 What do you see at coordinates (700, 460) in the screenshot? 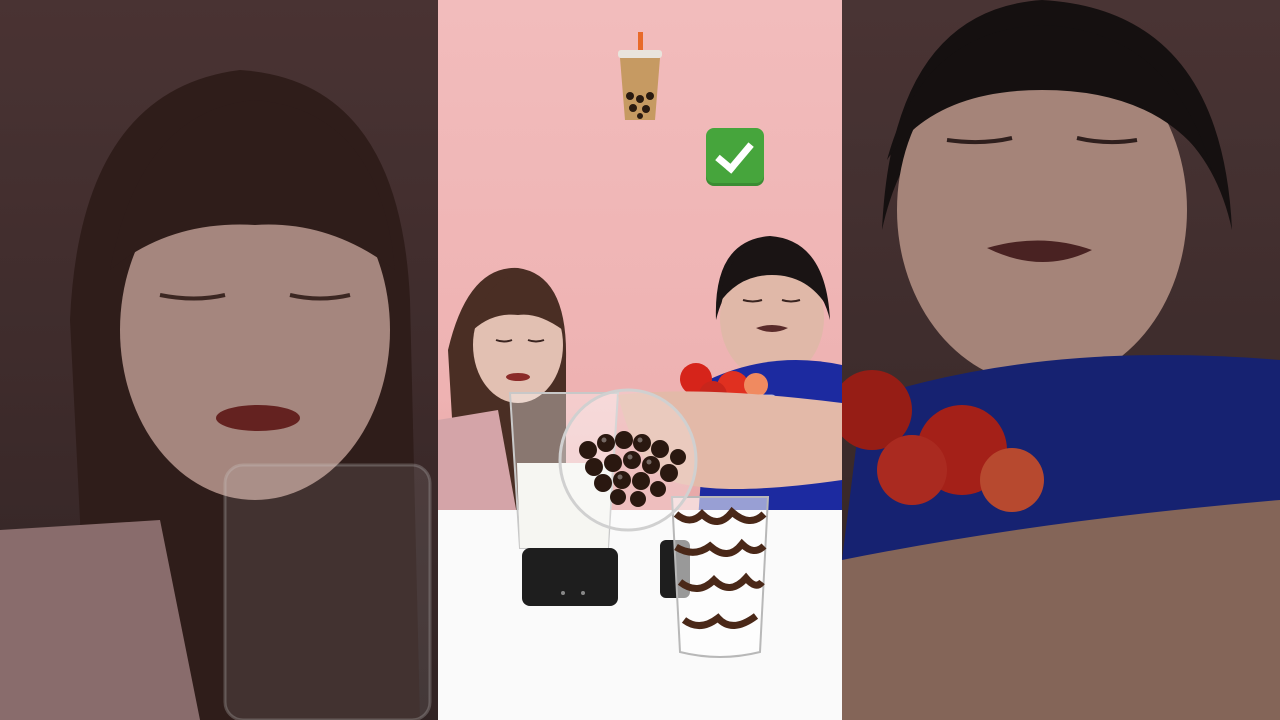
I see `hand-holding-pearls` at bounding box center [700, 460].